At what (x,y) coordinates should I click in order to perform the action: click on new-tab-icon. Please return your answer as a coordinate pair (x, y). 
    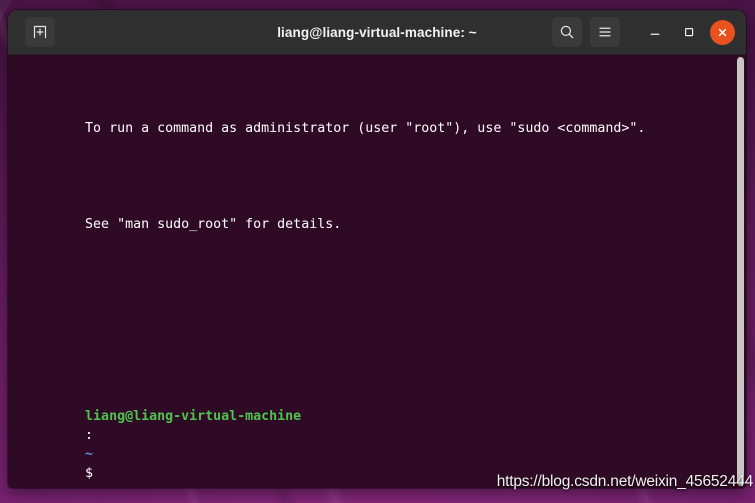
    Looking at the image, I should click on (40, 32).